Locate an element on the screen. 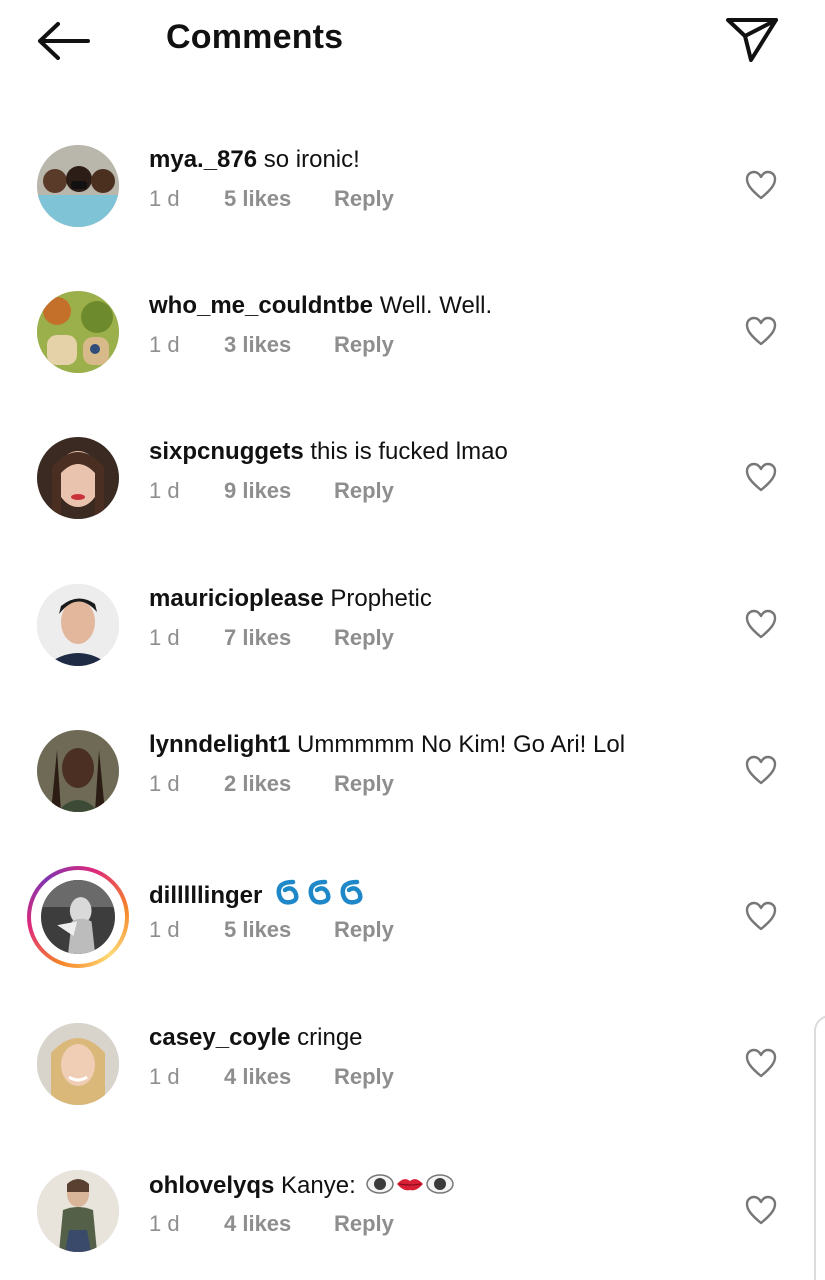  comment-text: Ummmmm No Kim! Go Ari! Lol is located at coordinates (461, 744).